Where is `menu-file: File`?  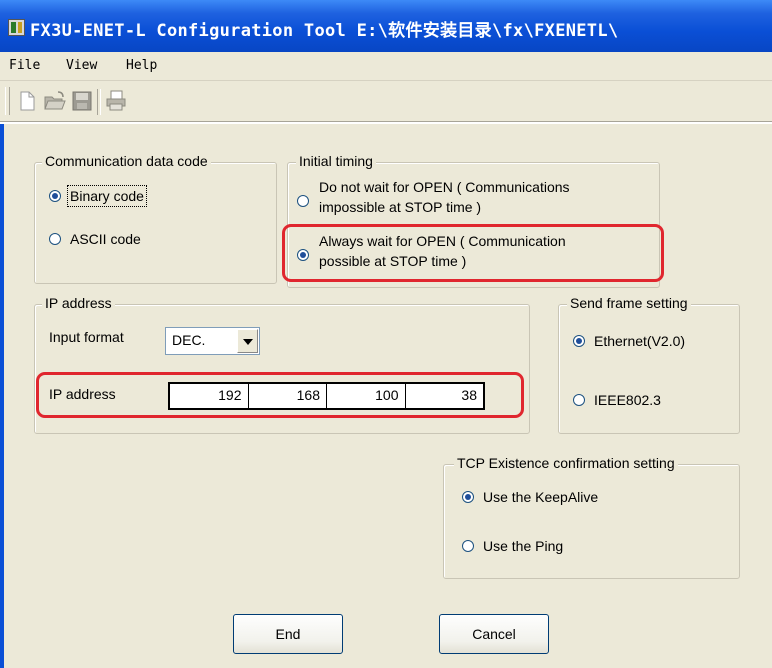
menu-file: File is located at coordinates (24, 65).